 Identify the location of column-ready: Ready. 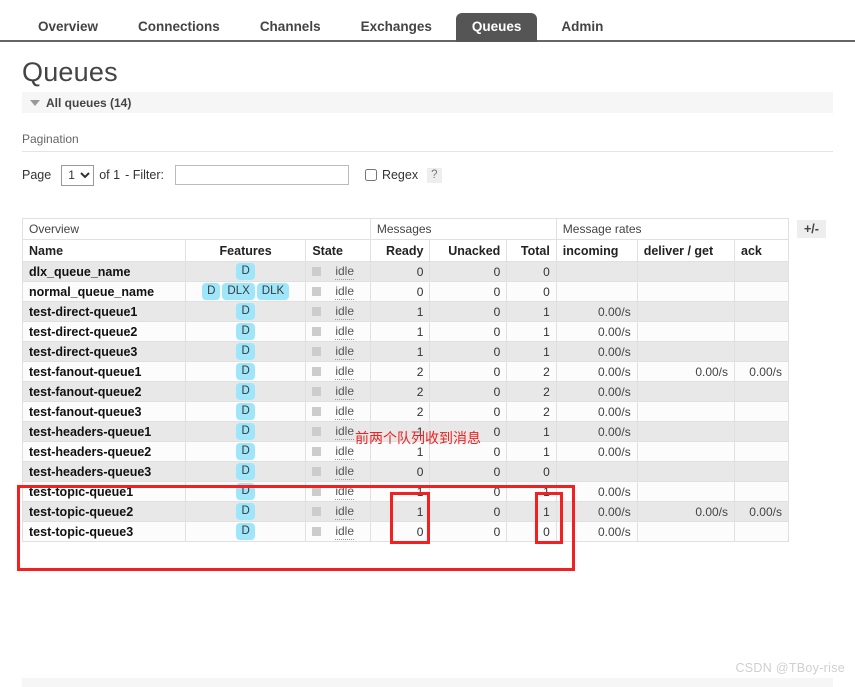
(400, 250).